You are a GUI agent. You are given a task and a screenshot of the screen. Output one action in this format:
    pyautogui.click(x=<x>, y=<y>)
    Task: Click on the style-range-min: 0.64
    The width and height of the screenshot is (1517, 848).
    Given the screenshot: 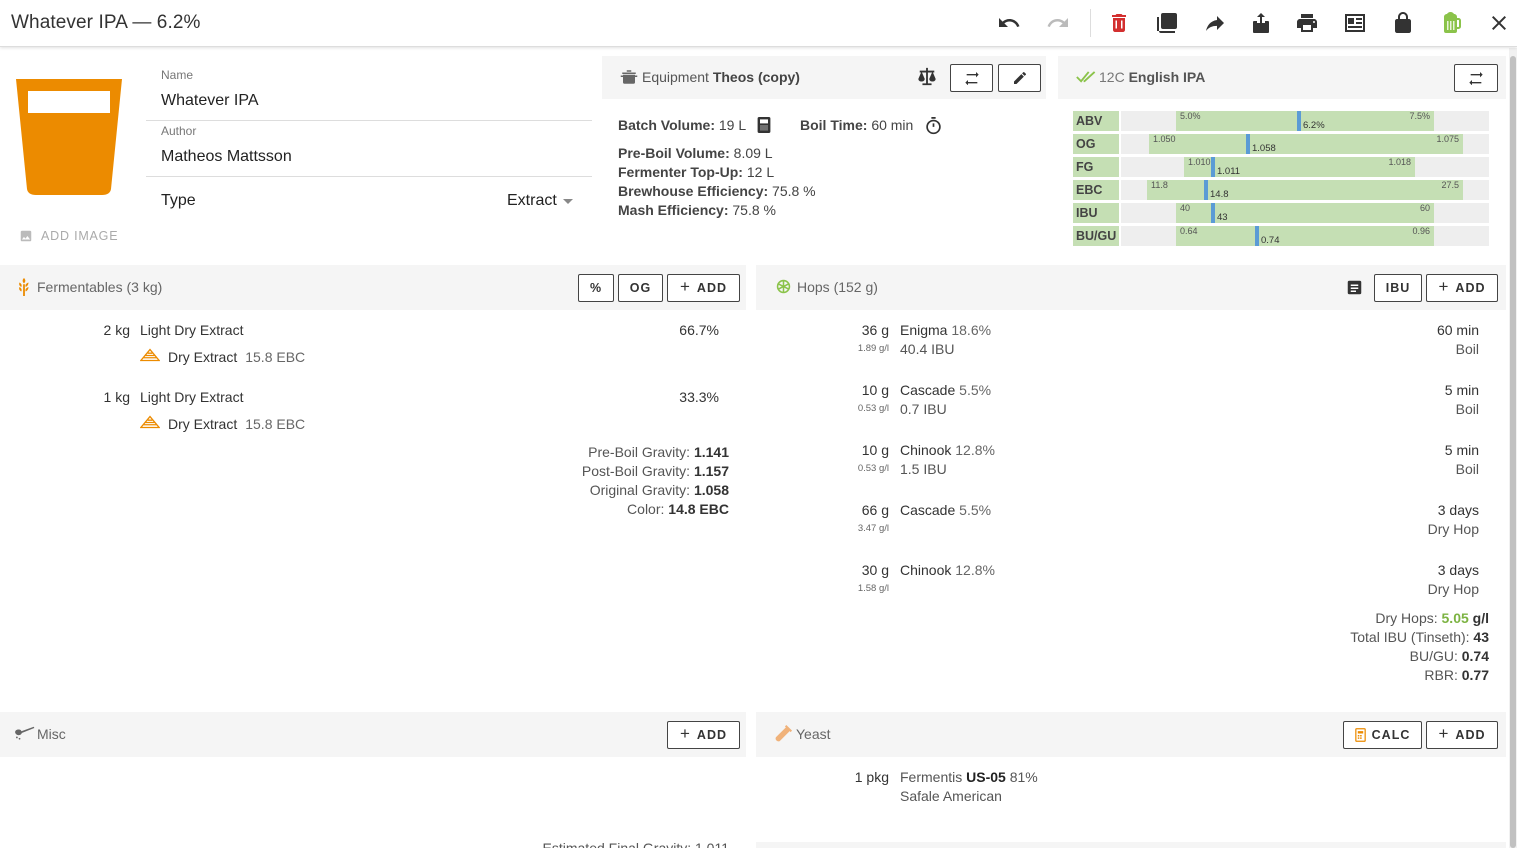 What is the action you would take?
    pyautogui.click(x=1189, y=231)
    